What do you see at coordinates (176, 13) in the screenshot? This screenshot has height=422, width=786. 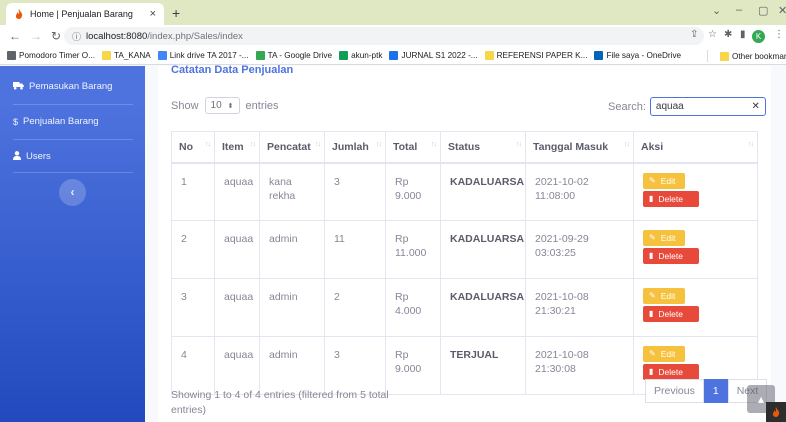 I see `new-tab-button: +` at bounding box center [176, 13].